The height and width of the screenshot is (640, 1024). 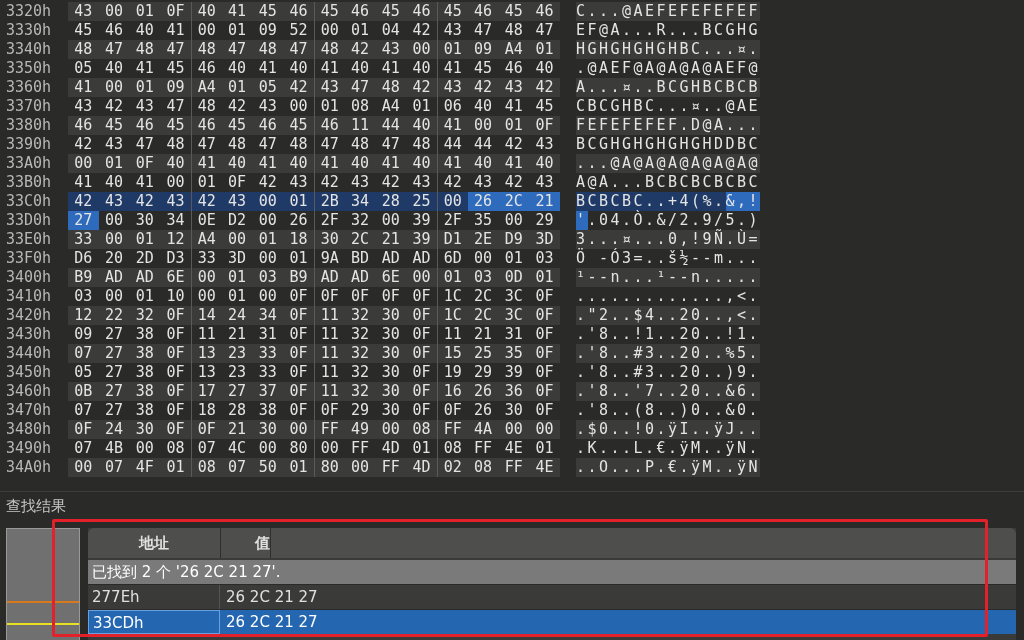 What do you see at coordinates (206, 87) in the screenshot?
I see `hex-byte: A4` at bounding box center [206, 87].